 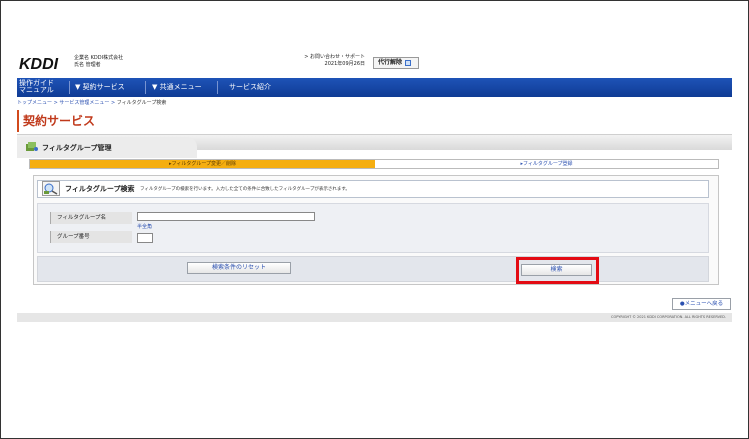 What do you see at coordinates (100, 87) in the screenshot?
I see `nav-contract-services: ▼ 契約サービス` at bounding box center [100, 87].